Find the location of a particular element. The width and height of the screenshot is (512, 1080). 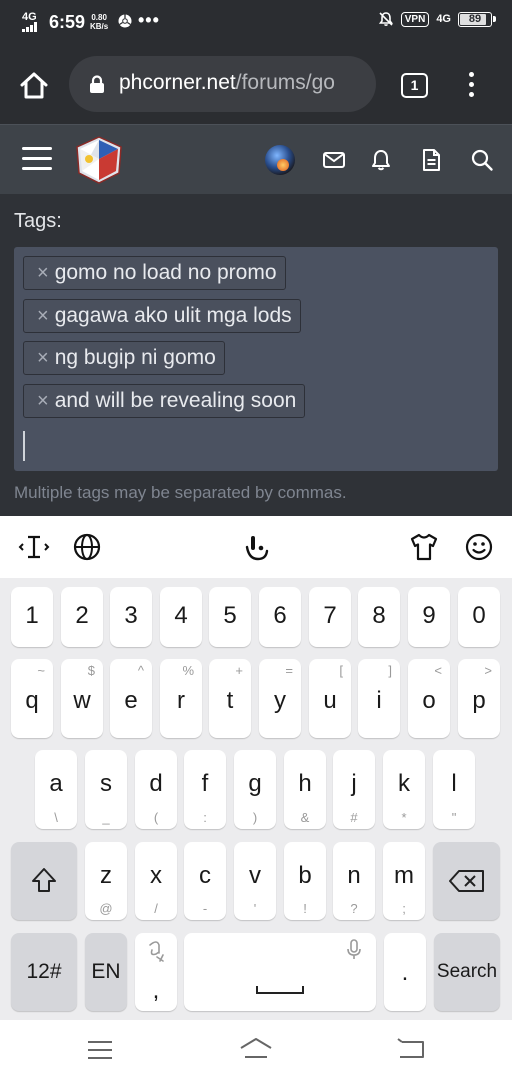

key-alt-label: _ is located at coordinates (106, 817).